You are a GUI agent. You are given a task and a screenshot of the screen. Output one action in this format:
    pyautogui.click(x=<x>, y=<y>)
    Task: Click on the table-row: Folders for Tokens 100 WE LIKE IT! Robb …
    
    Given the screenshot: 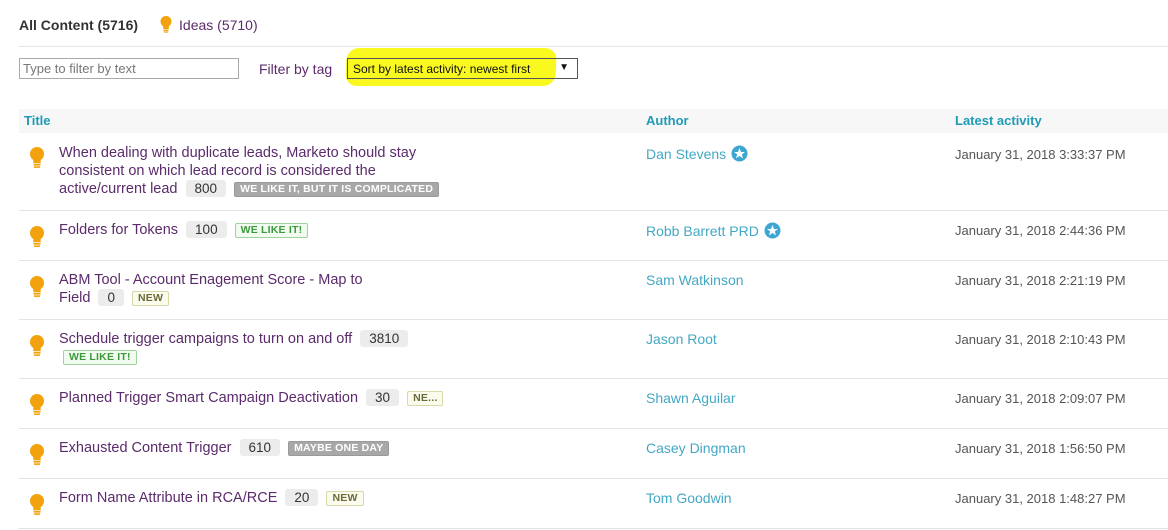 What is the action you would take?
    pyautogui.click(x=593, y=236)
    